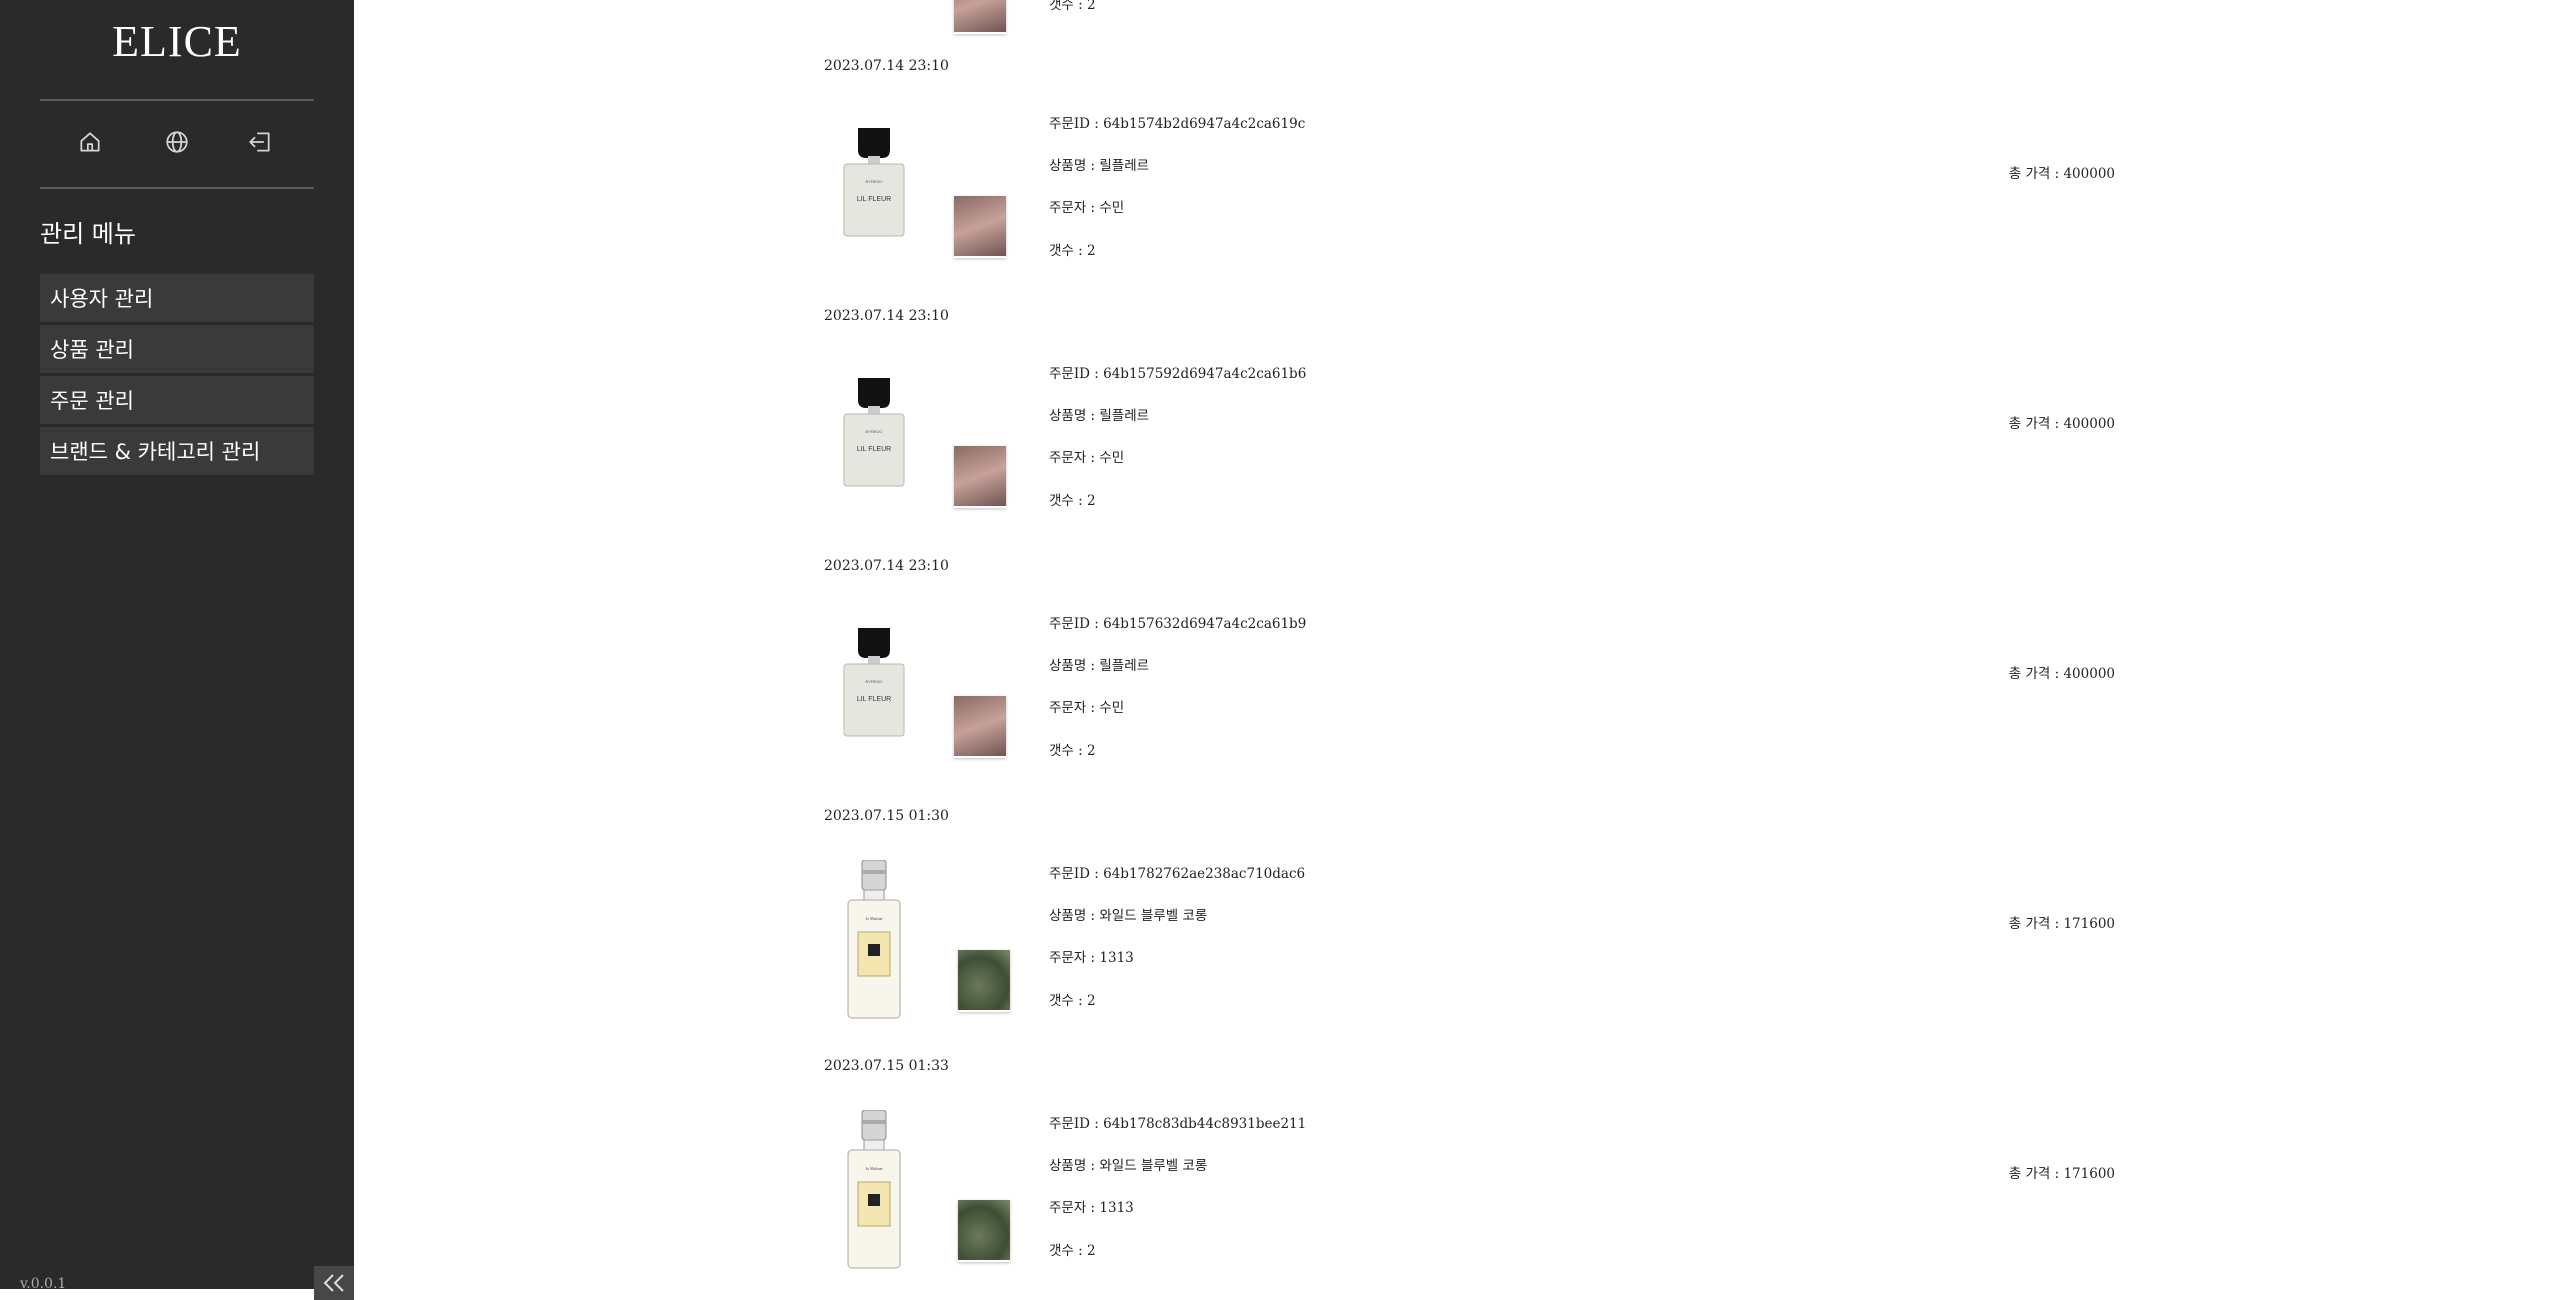  I want to click on logout-icon, so click(260, 142).